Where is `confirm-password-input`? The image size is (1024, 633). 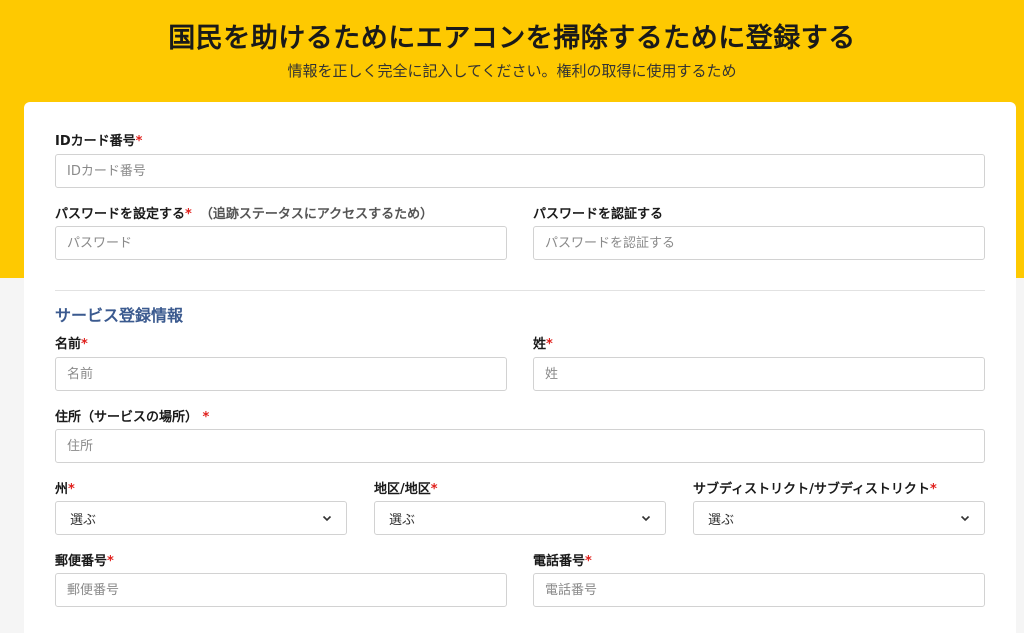 confirm-password-input is located at coordinates (759, 243).